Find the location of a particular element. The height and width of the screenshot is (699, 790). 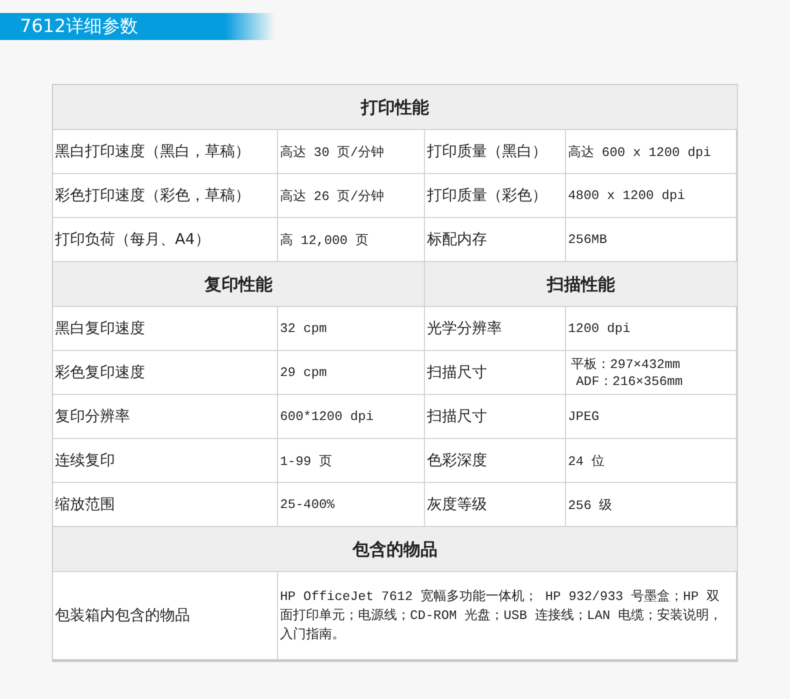

spec-value: 24 位 is located at coordinates (652, 461).